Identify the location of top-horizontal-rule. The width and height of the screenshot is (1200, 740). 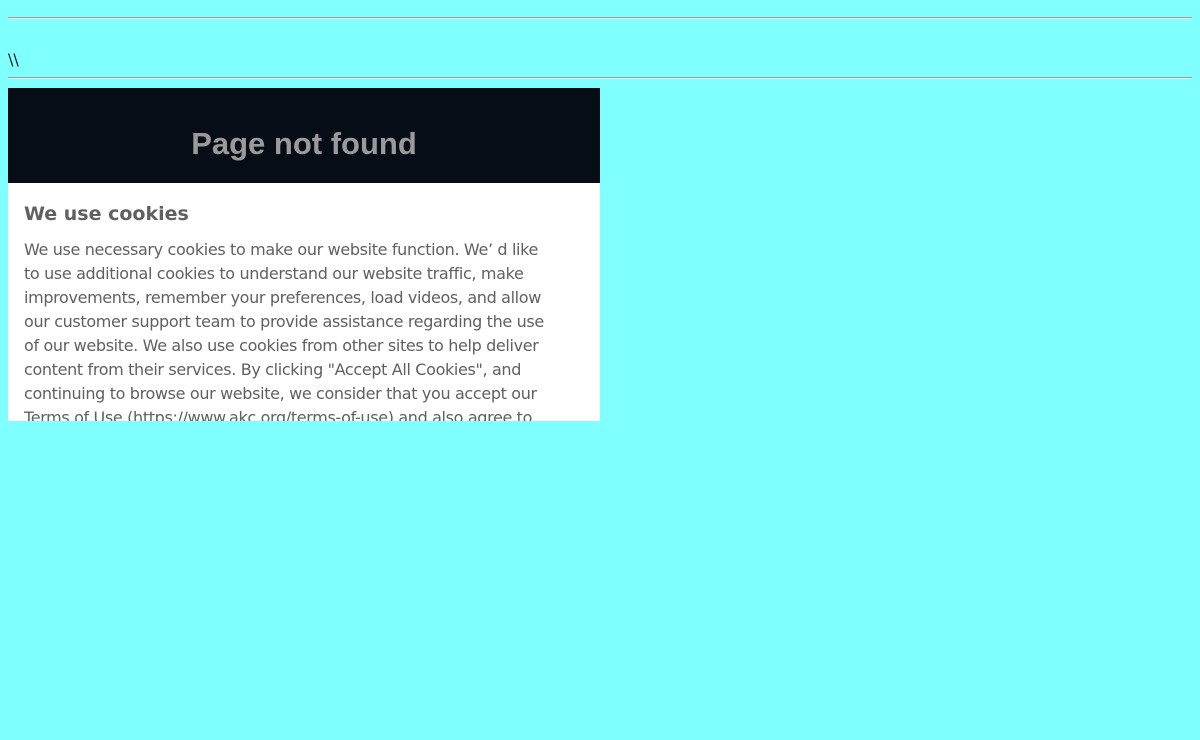
(600, 18).